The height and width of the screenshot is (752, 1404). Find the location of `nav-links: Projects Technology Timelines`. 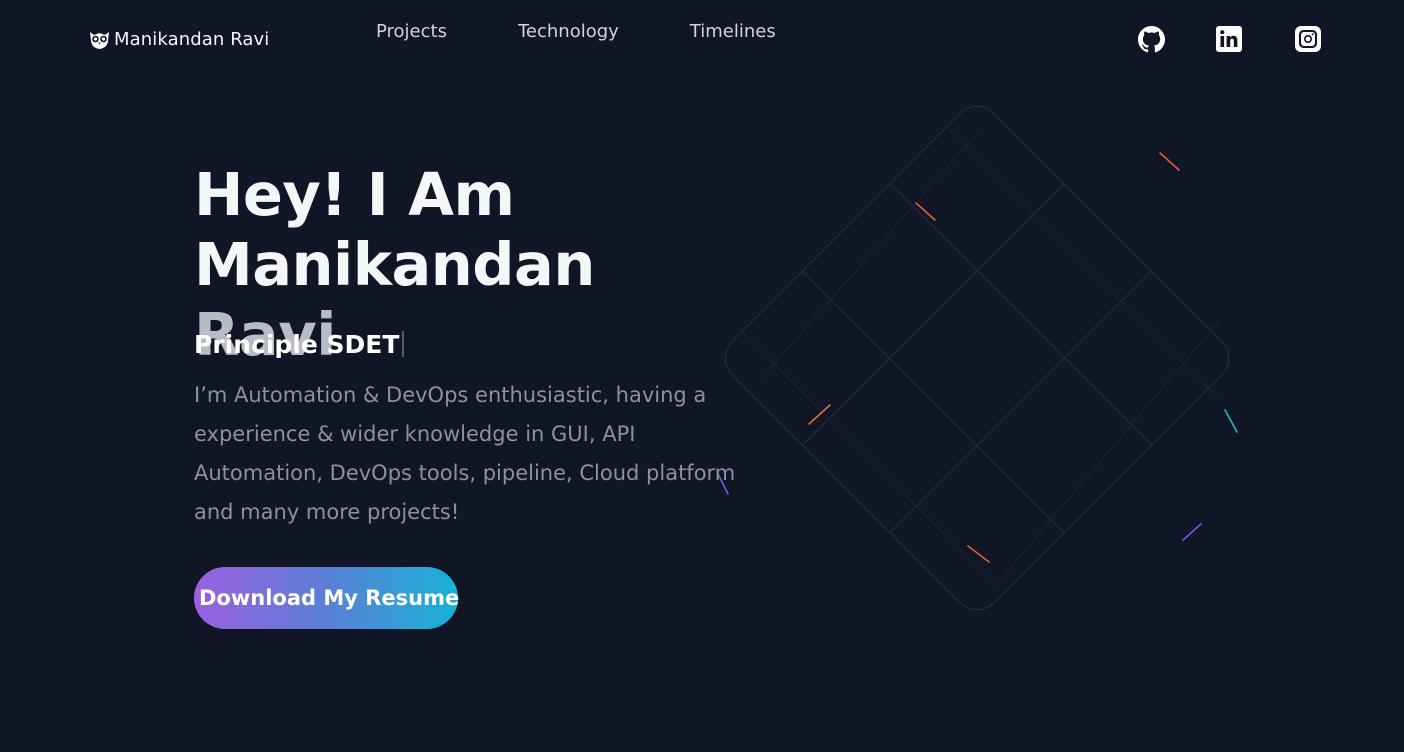

nav-links: Projects Technology Timelines is located at coordinates (576, 32).